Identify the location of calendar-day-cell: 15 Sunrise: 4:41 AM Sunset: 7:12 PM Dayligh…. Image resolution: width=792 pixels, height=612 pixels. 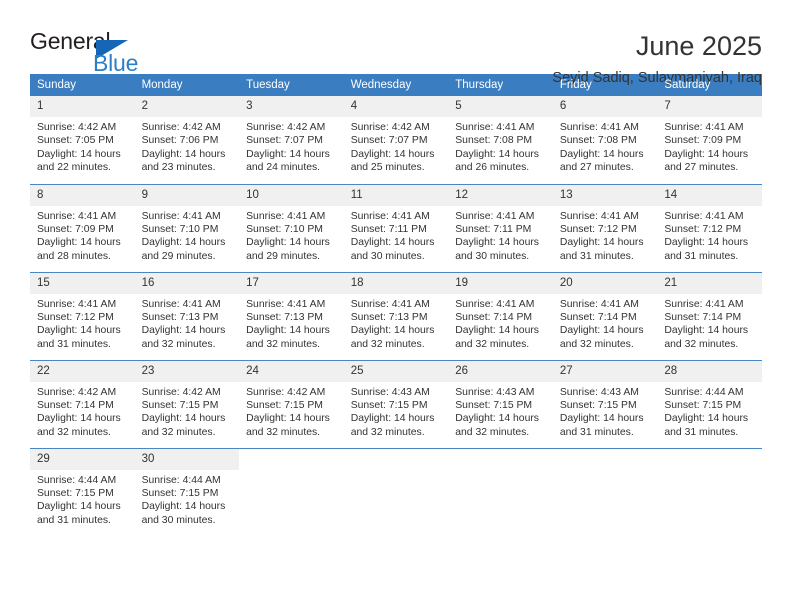
(82, 315).